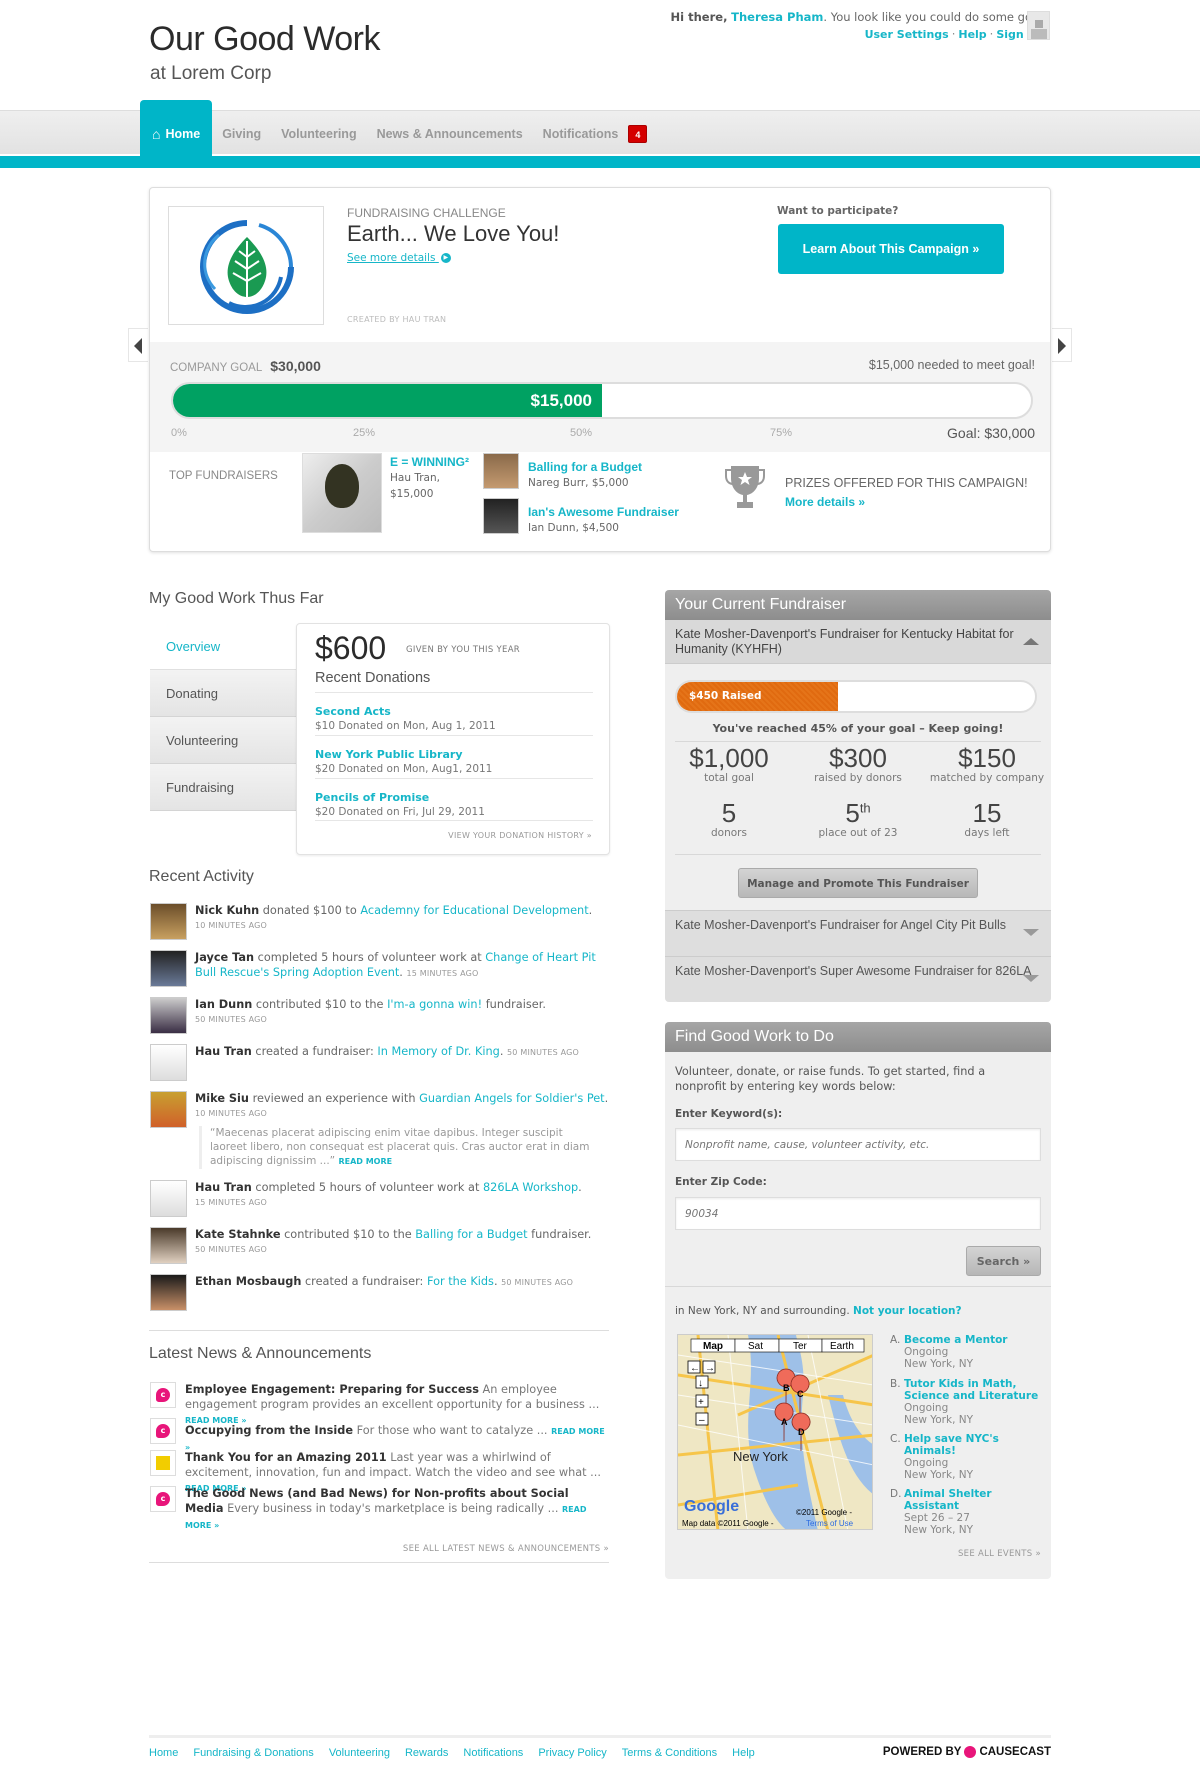  What do you see at coordinates (224, 740) in the screenshot?
I see `tab-volunteering: Volunteering` at bounding box center [224, 740].